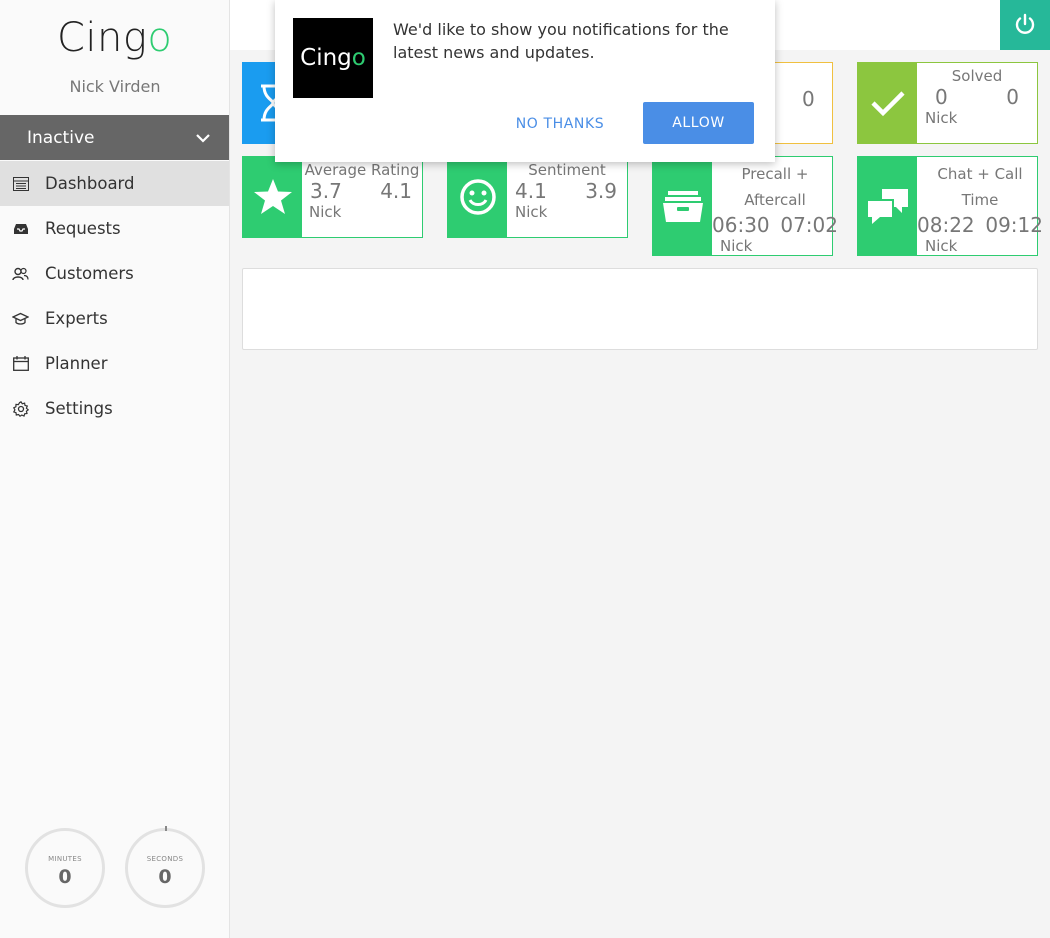  I want to click on card-body: Sentiment 4.1 3.9 Nick, so click(567, 197).